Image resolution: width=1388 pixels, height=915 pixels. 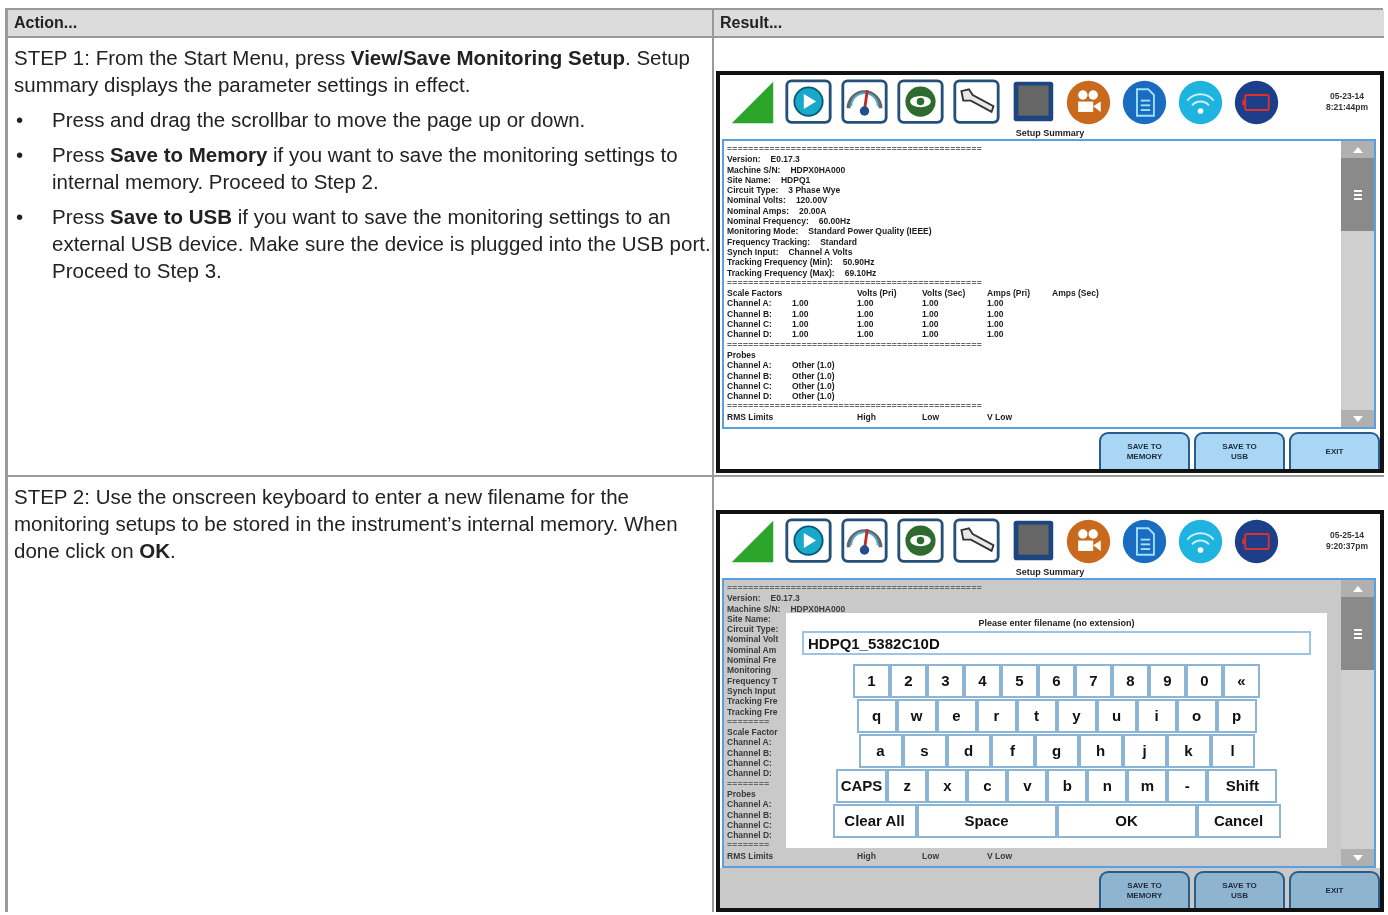 I want to click on keyboard-key: k, so click(x=1188, y=751).